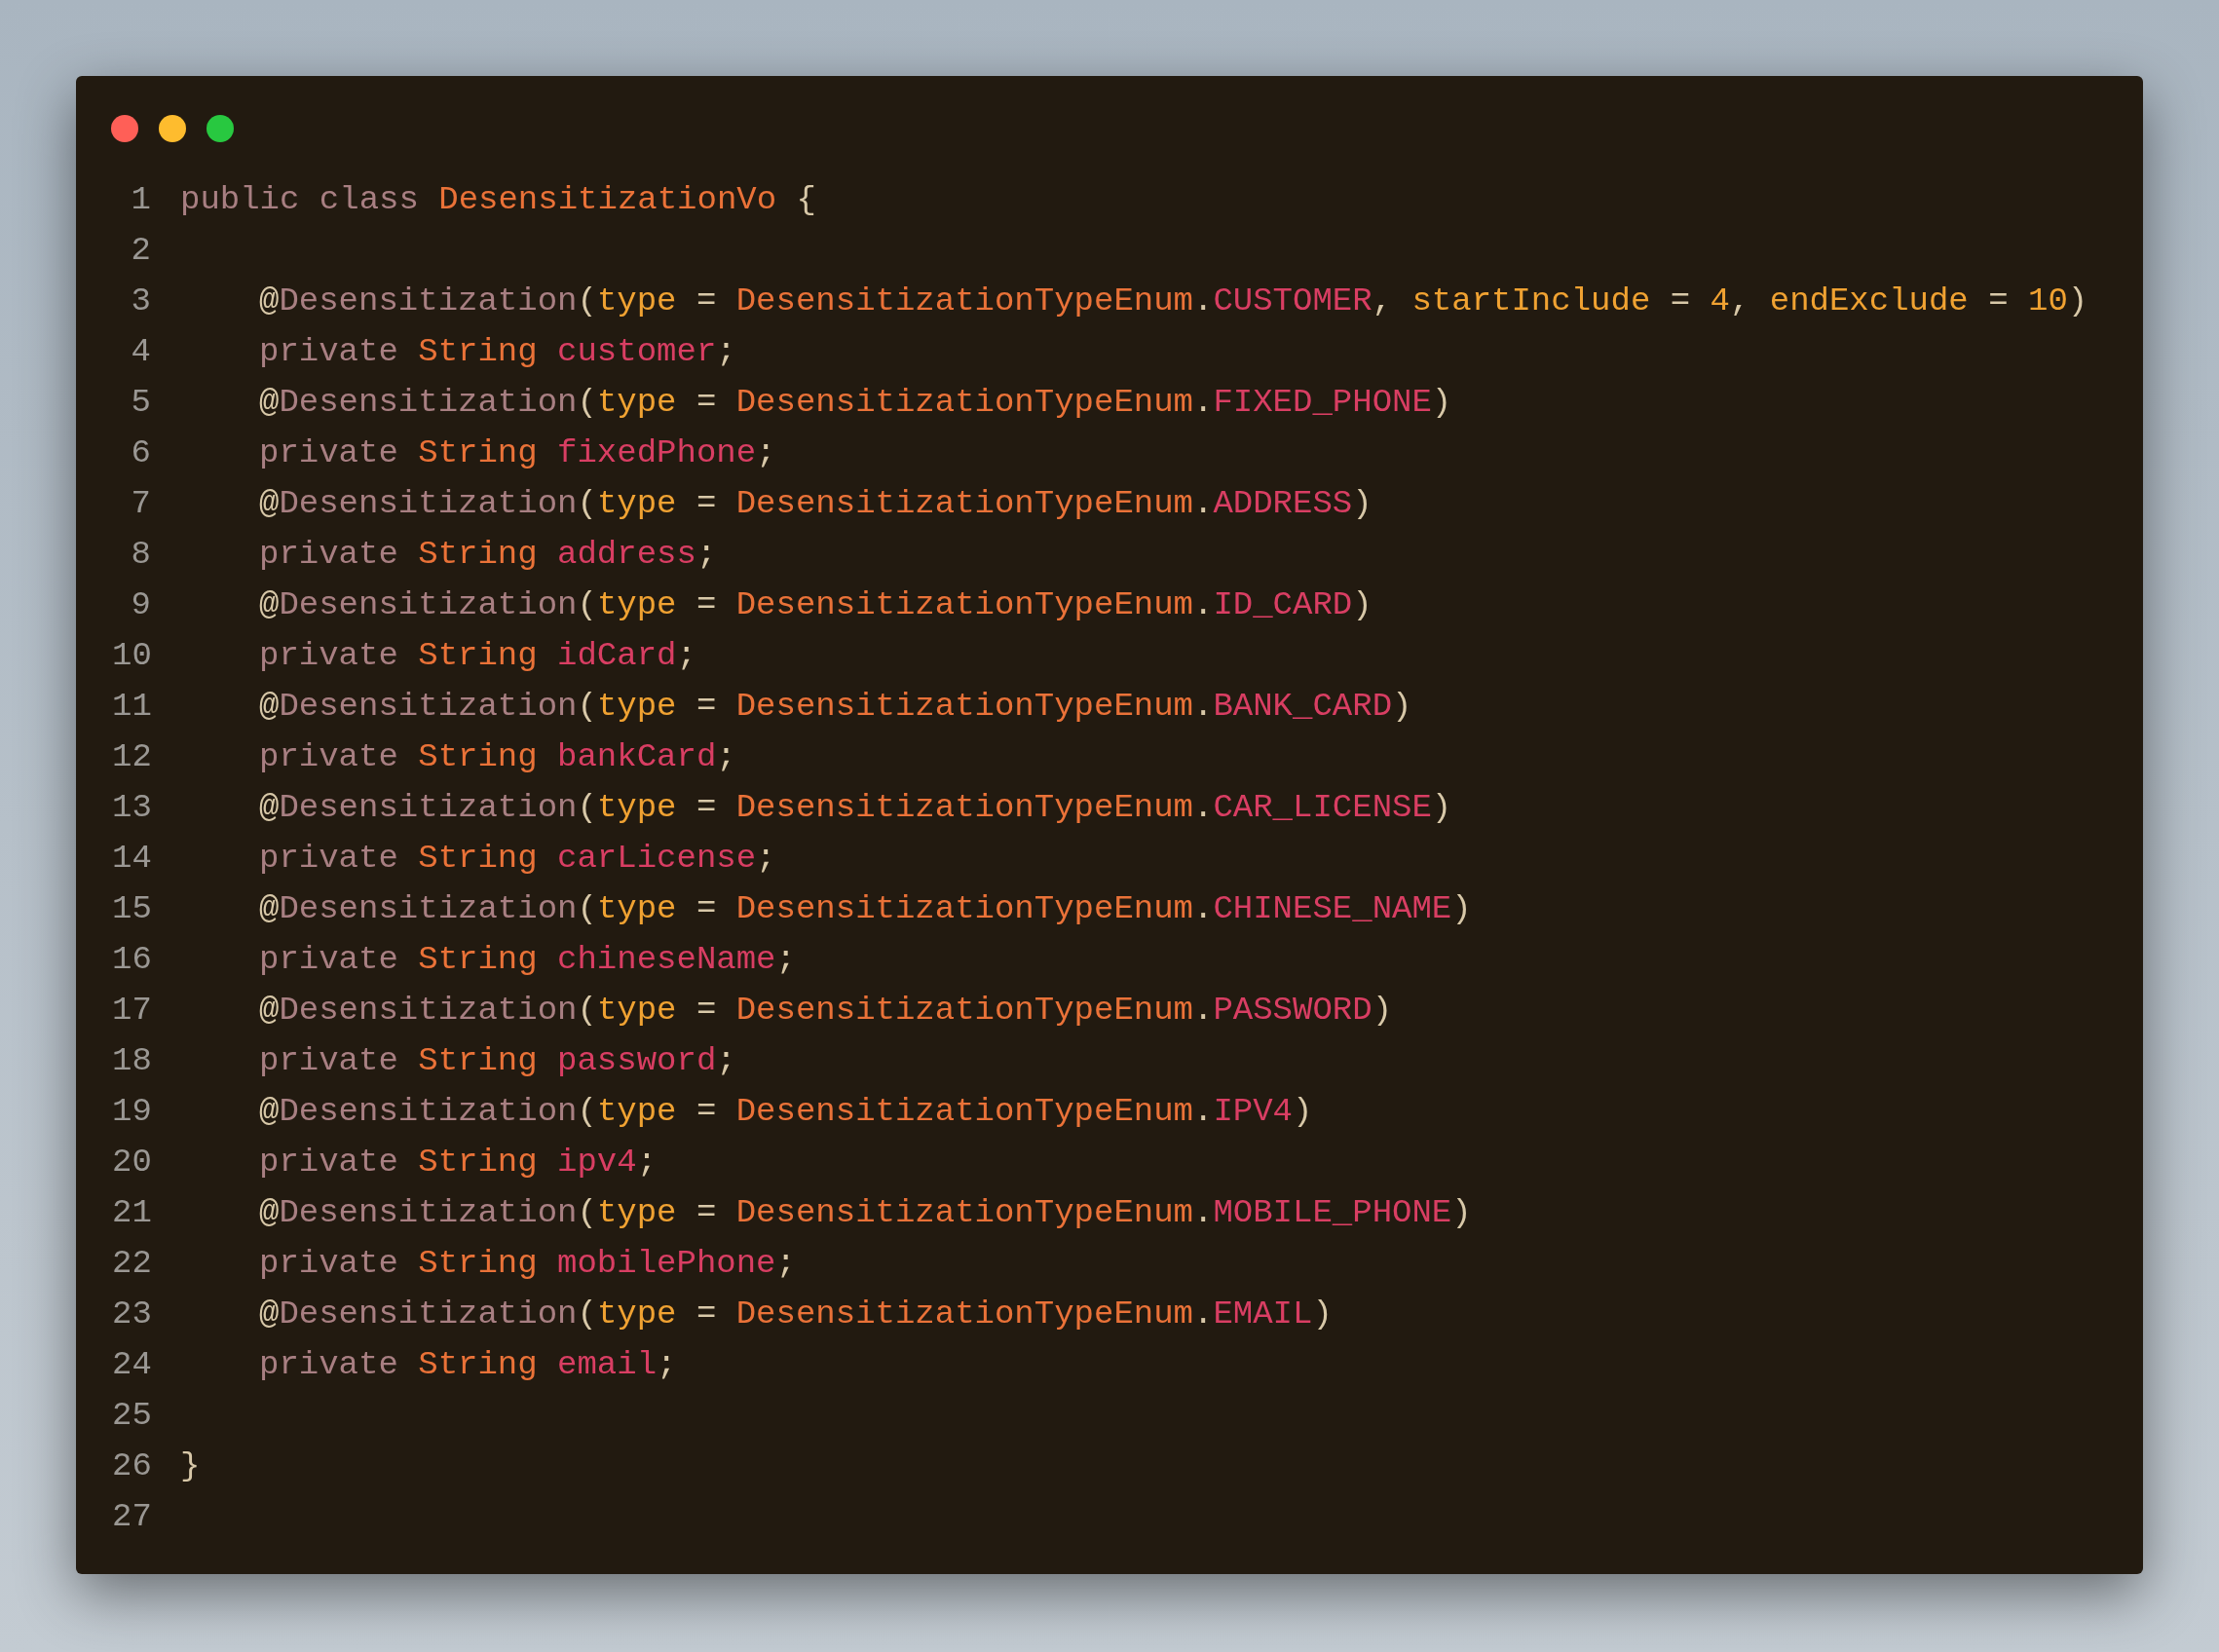 The width and height of the screenshot is (2219, 1652). Describe the element at coordinates (140, 302) in the screenshot. I see `line-number: 3` at that location.